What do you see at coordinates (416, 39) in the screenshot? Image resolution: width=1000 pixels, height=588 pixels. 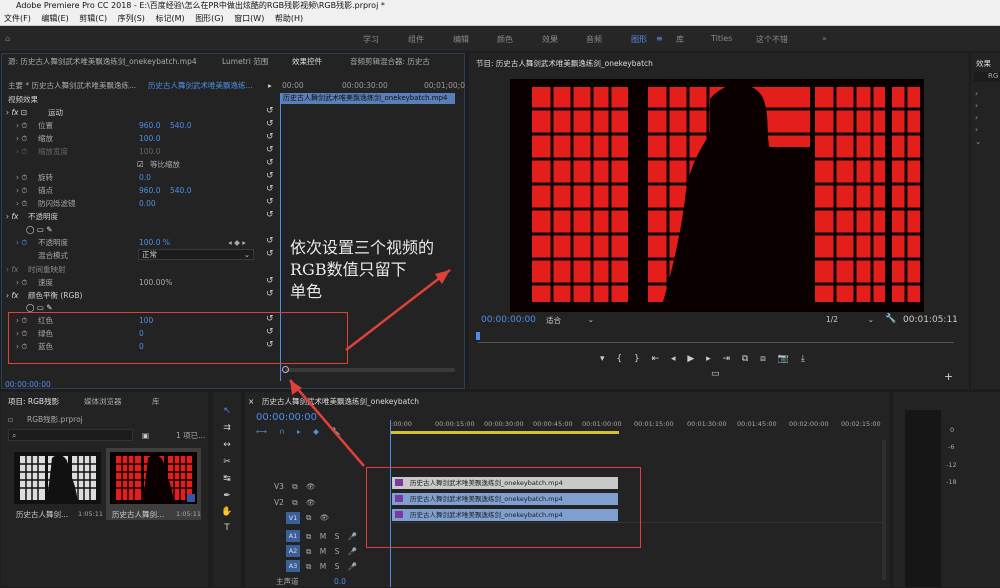 I see `ws-assembly: 组件` at bounding box center [416, 39].